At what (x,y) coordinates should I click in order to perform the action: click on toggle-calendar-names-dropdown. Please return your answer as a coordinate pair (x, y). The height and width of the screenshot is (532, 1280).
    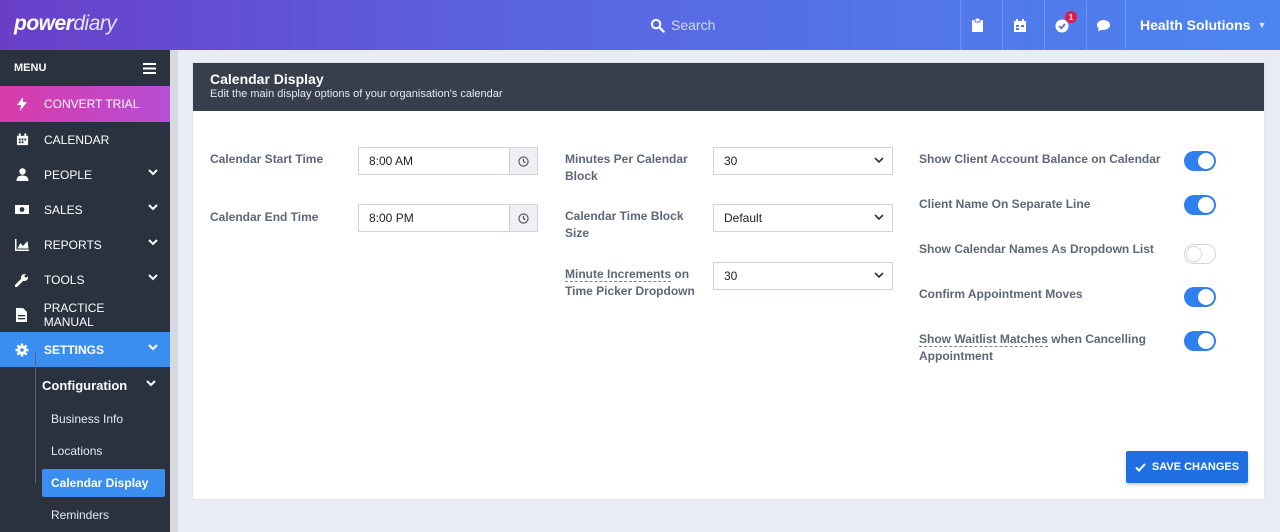
    Looking at the image, I should click on (1200, 254).